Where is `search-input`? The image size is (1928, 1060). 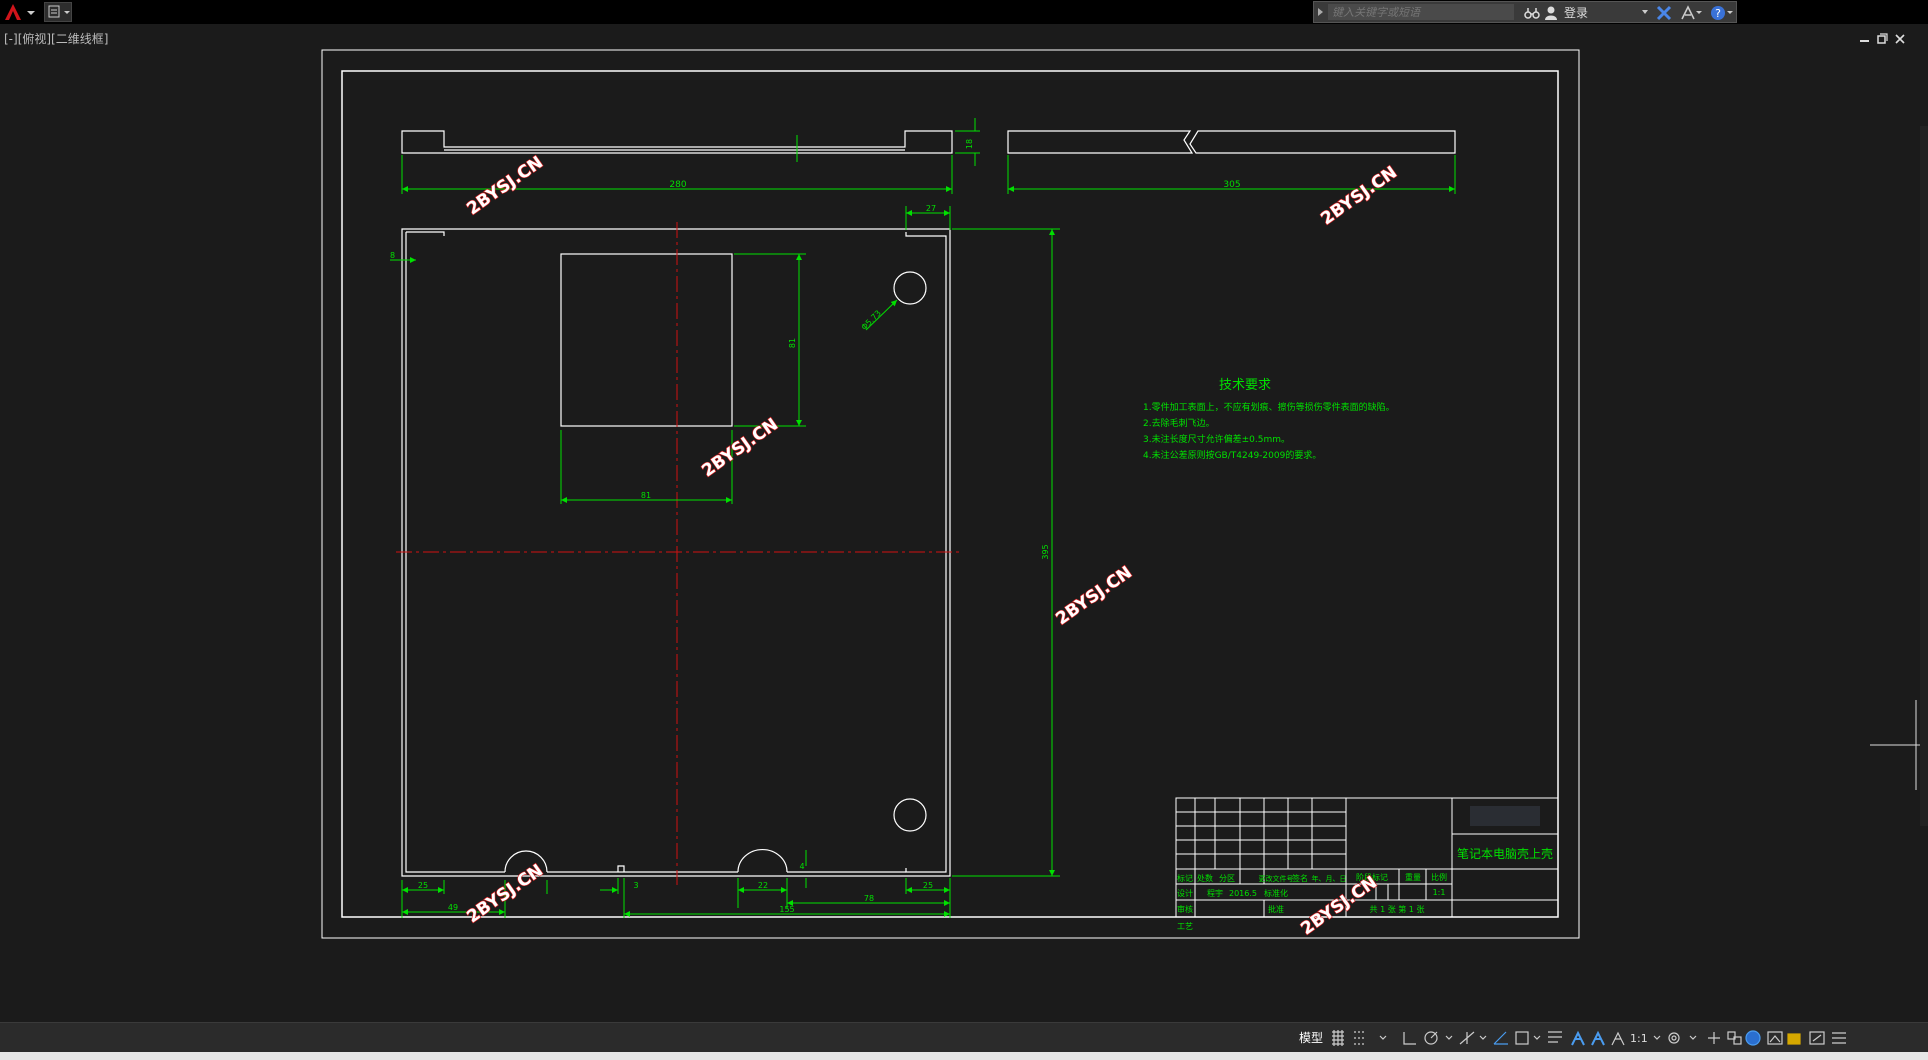
search-input is located at coordinates (1421, 12).